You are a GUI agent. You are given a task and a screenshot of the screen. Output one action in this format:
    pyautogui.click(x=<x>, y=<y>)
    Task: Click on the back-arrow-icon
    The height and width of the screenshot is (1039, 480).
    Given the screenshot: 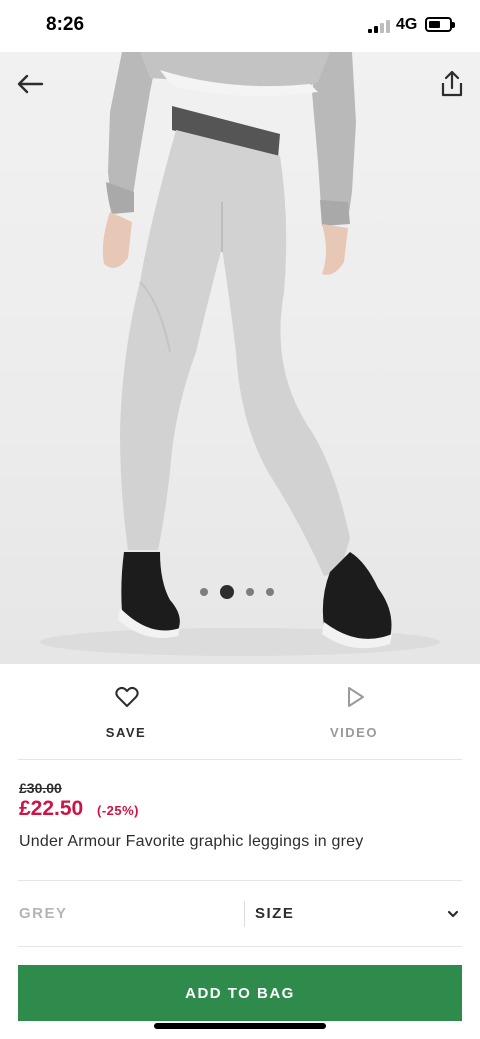 What is the action you would take?
    pyautogui.click(x=30, y=84)
    